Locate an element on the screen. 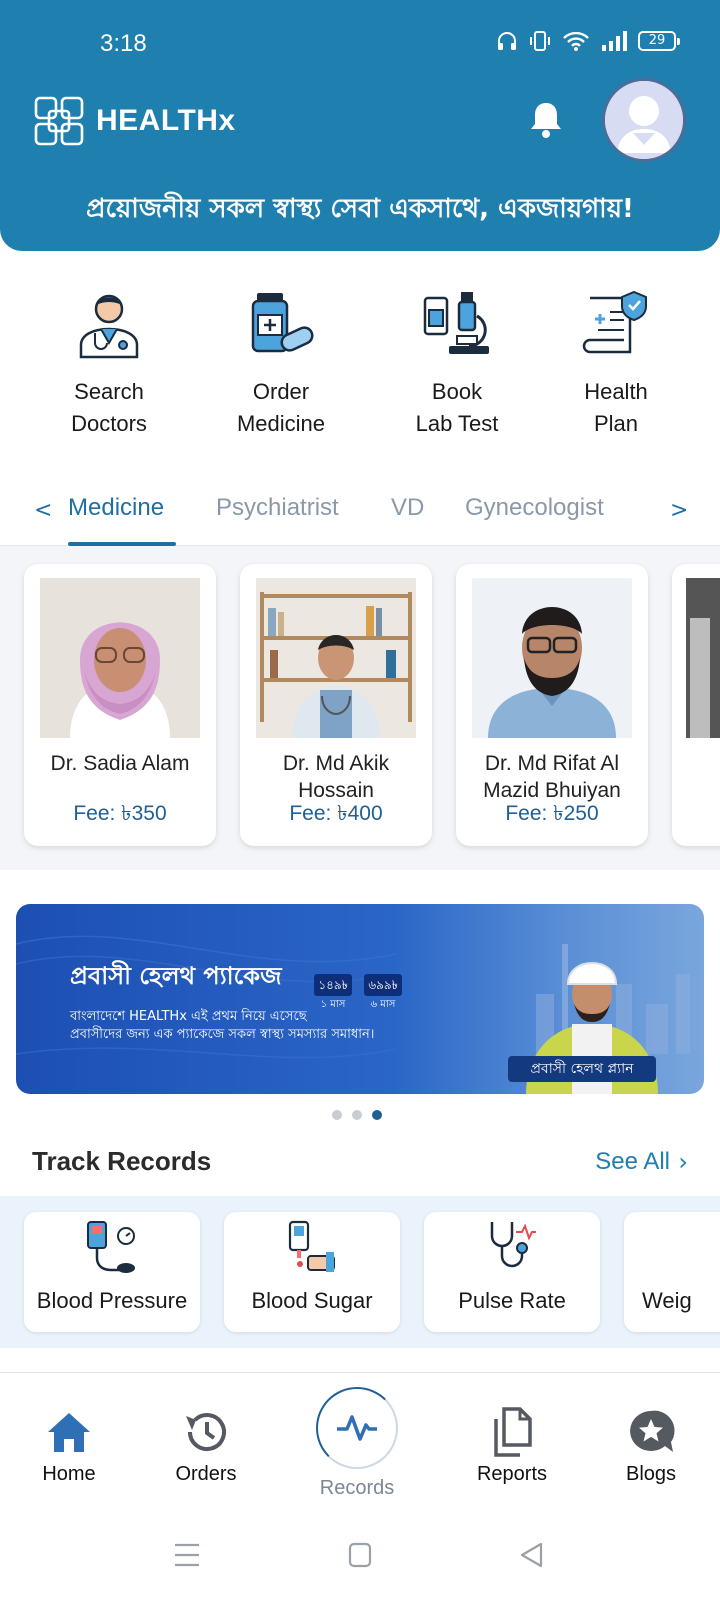 The width and height of the screenshot is (720, 1600). price-6-month: ৬৯৯৳ is located at coordinates (383, 985).